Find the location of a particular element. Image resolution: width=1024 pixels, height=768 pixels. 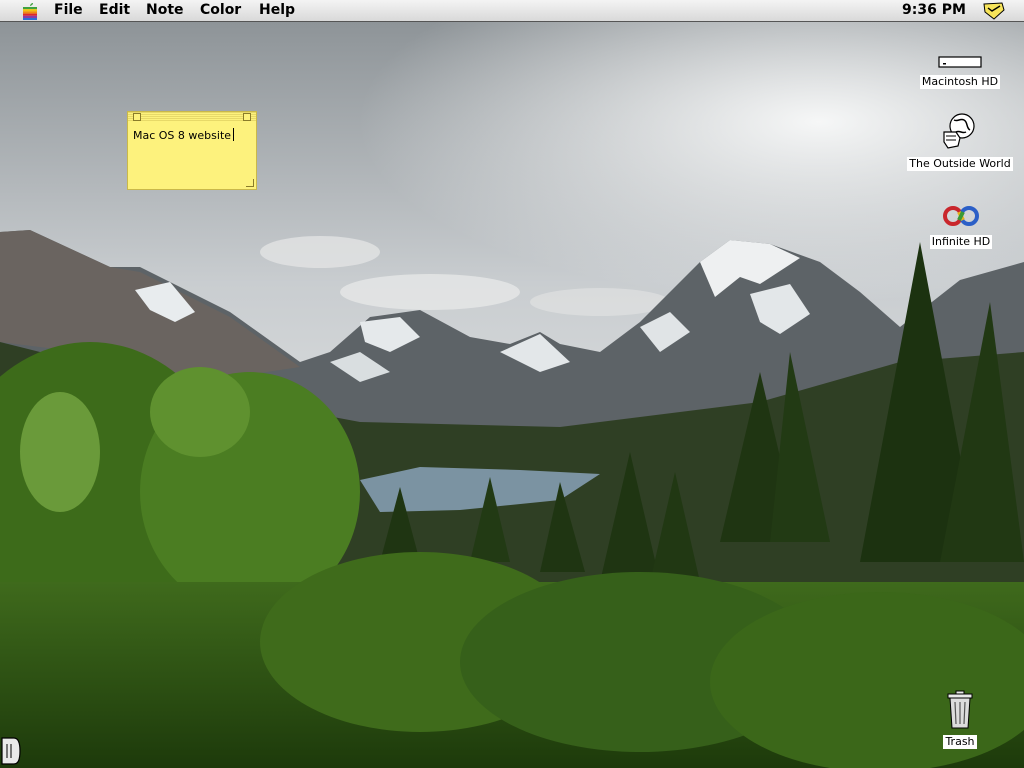

sticky-note-text-area: Mac OS 8 website is located at coordinates (184, 135).